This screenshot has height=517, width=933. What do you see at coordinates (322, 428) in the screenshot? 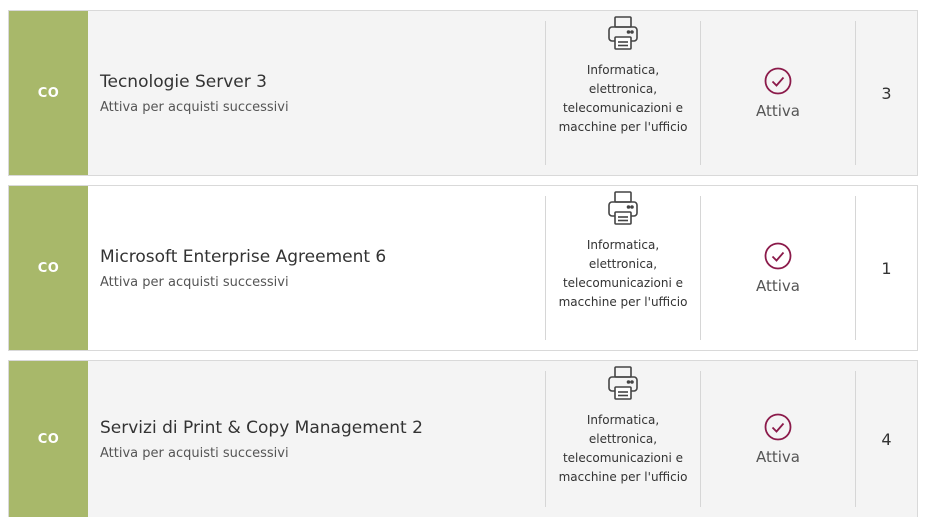
I see `item-title: Servizi di Print & Copy Management 2` at bounding box center [322, 428].